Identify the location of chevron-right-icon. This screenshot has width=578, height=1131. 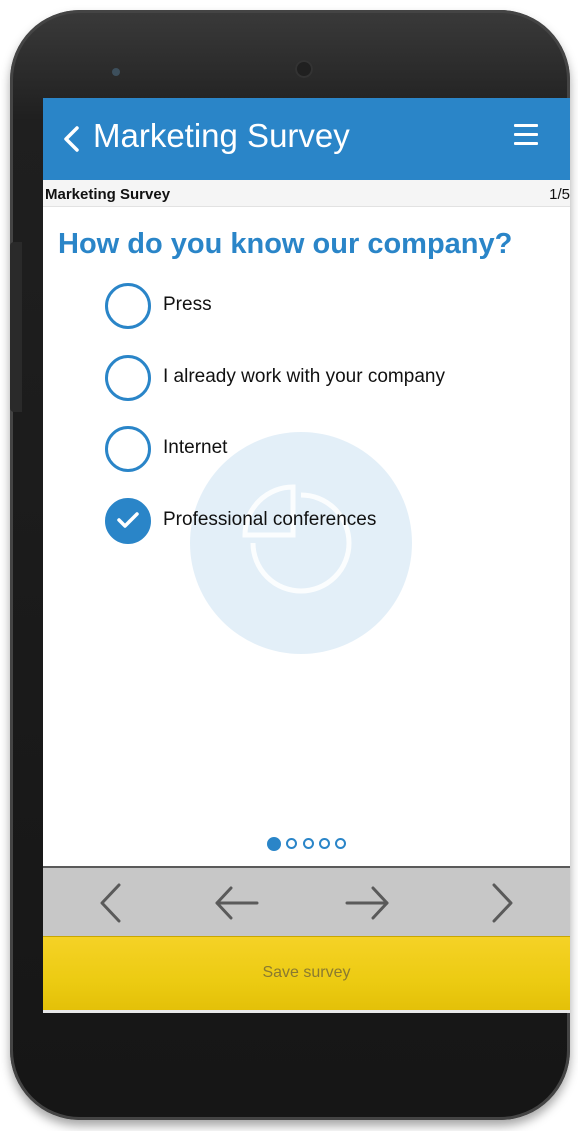
(500, 903).